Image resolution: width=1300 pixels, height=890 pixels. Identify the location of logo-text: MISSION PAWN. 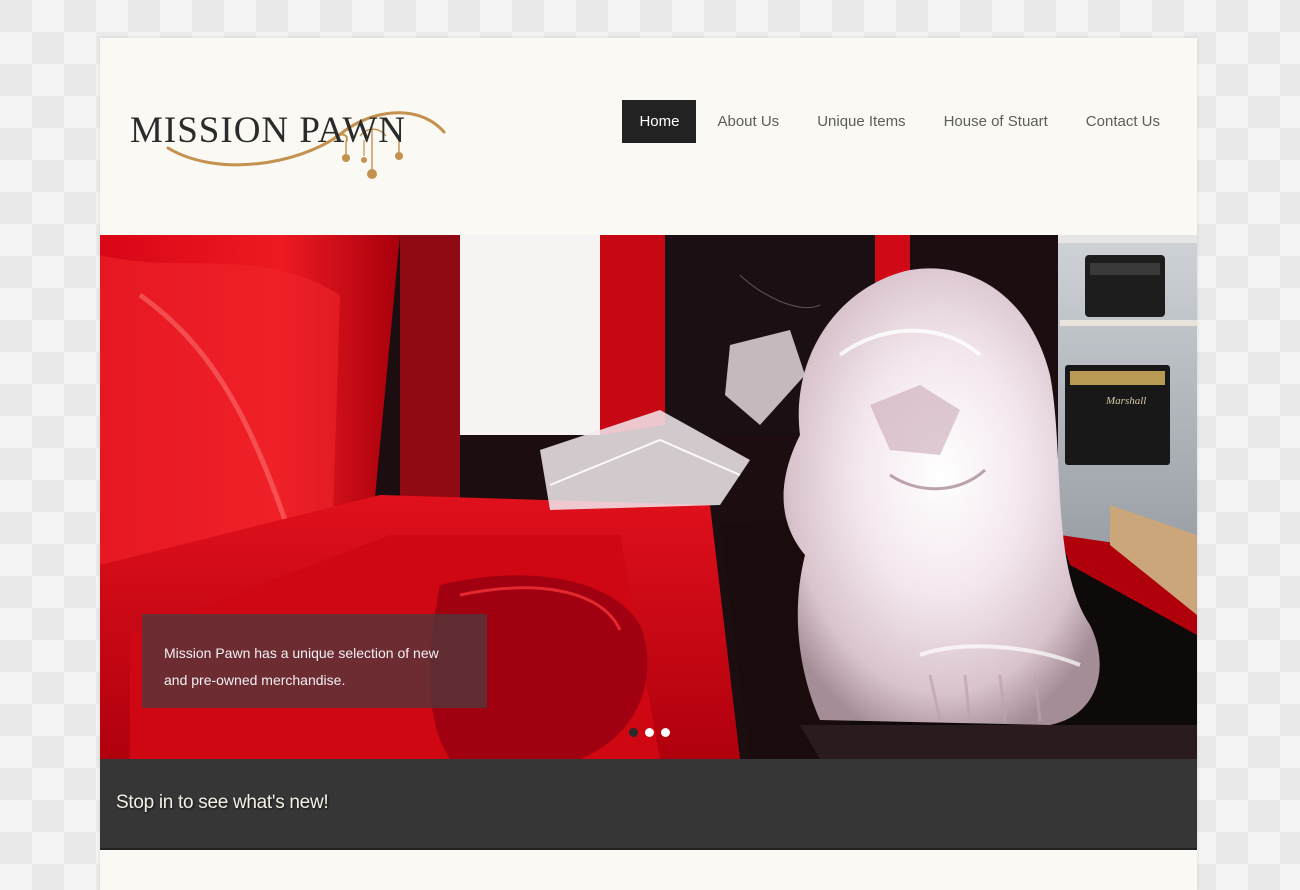
(268, 130).